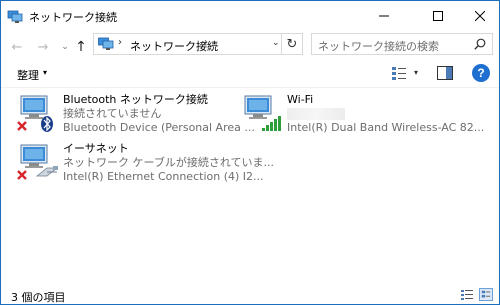  I want to click on help-button: ?, so click(481, 73).